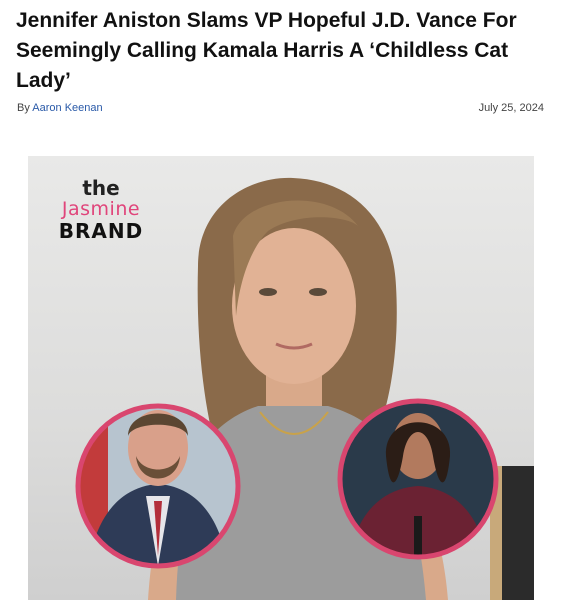  I want to click on publisher-logo: the Jasmine BRAND, so click(101, 210).